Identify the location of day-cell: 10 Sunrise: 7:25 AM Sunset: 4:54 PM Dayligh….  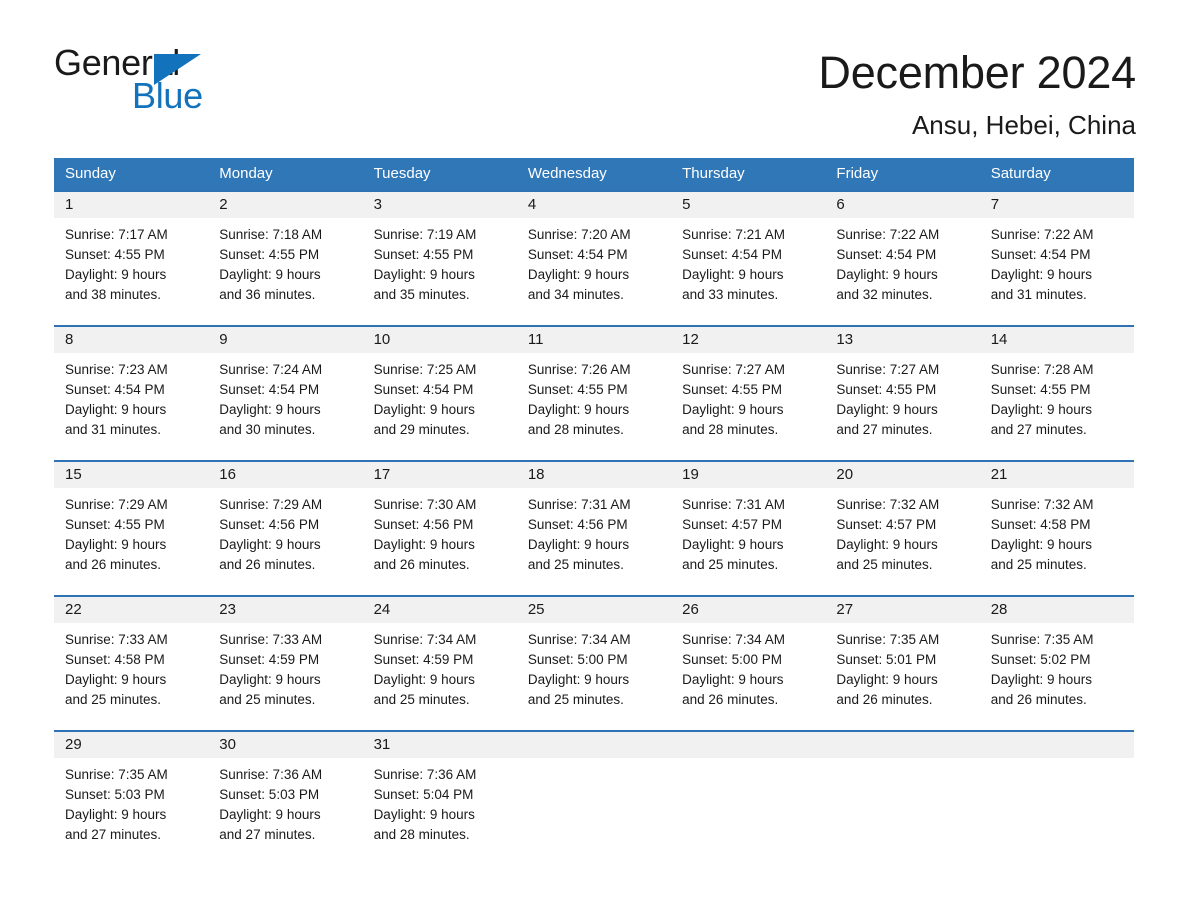
(439, 393).